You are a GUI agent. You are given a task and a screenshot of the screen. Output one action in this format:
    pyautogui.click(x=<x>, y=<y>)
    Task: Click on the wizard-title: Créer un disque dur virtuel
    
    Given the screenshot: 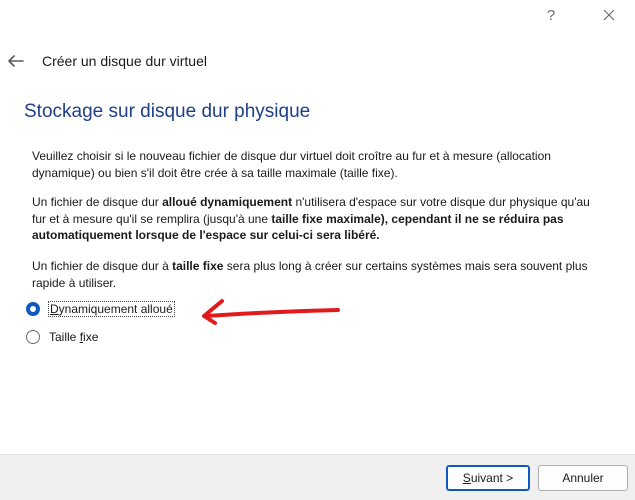 What is the action you would take?
    pyautogui.click(x=124, y=61)
    